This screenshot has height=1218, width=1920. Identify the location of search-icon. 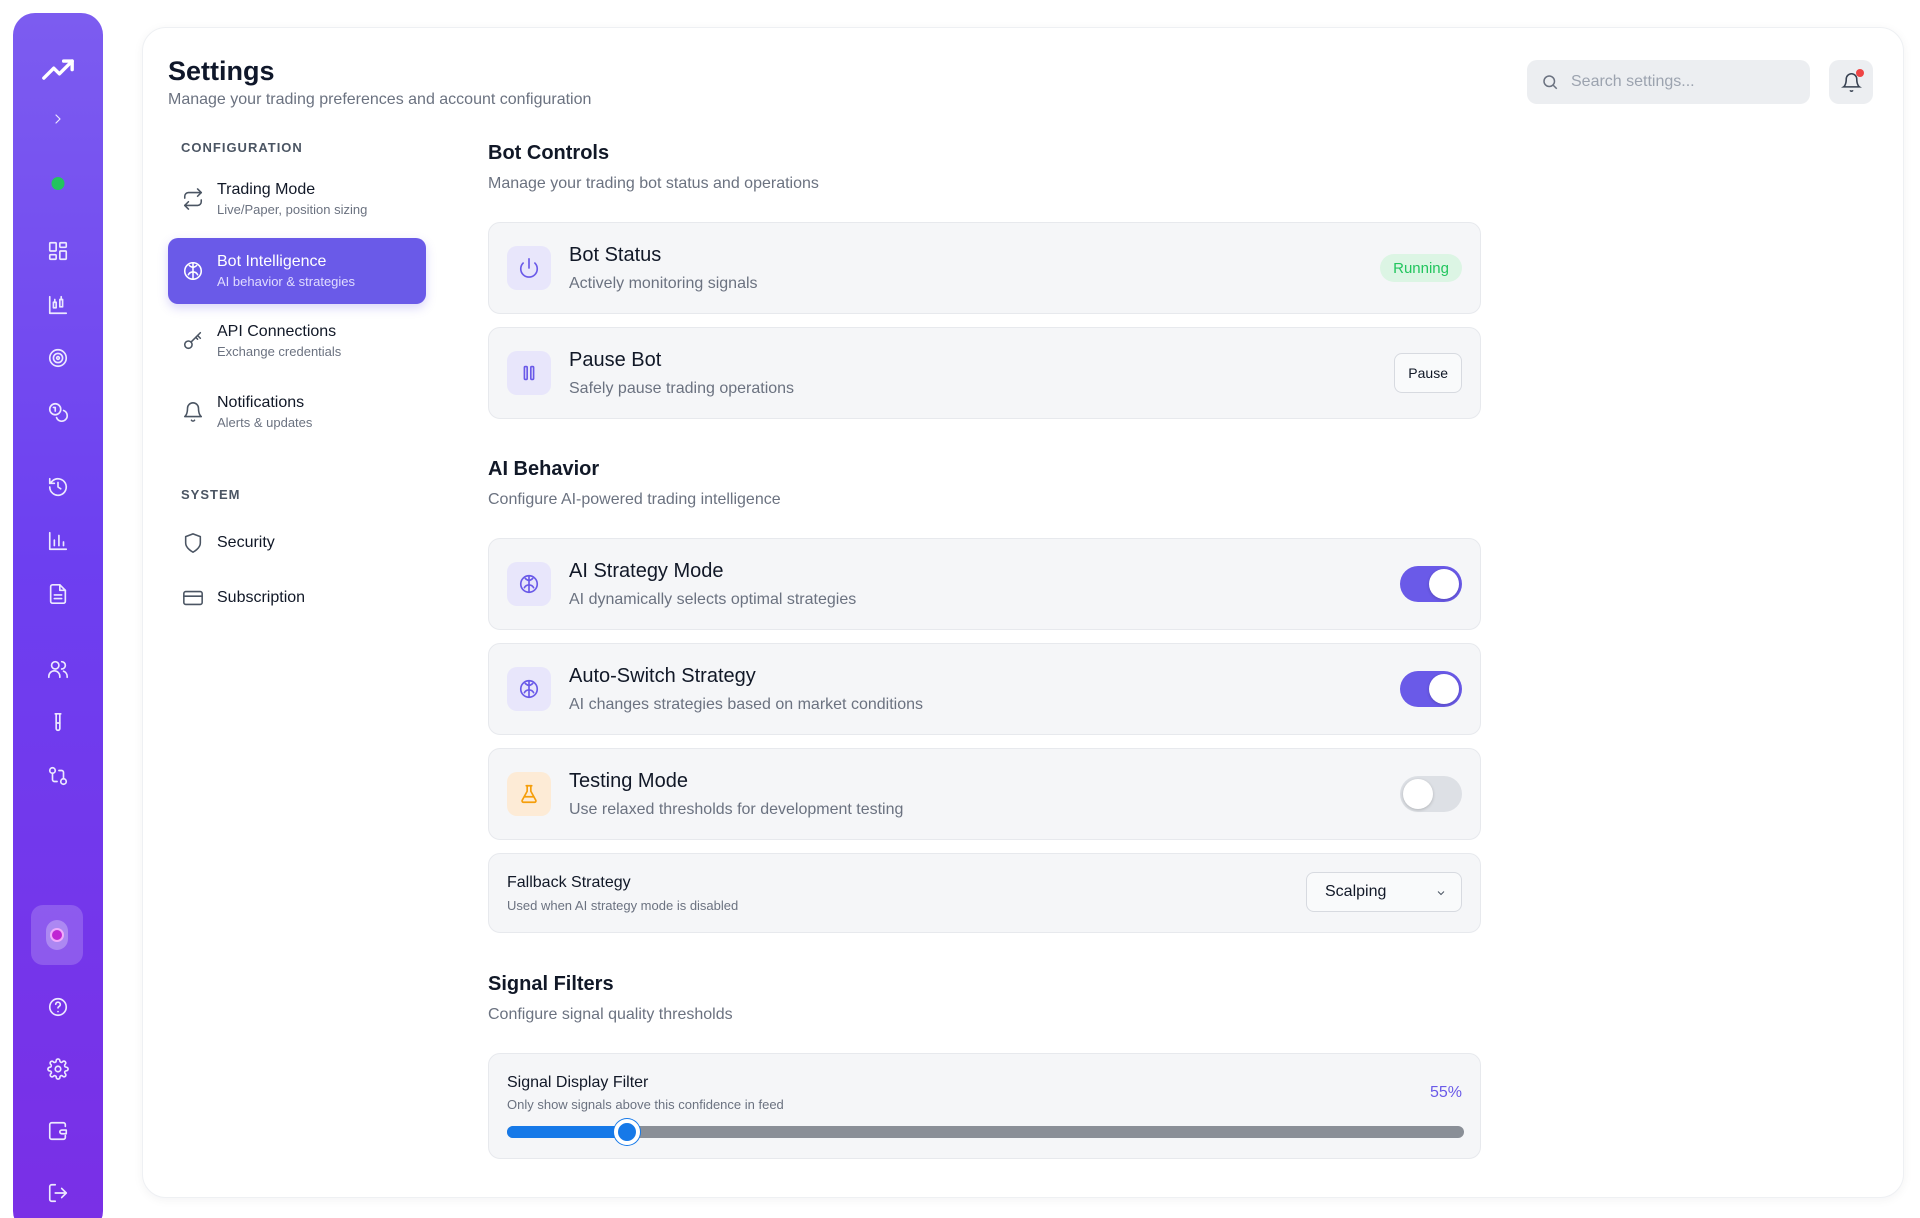
(1550, 82).